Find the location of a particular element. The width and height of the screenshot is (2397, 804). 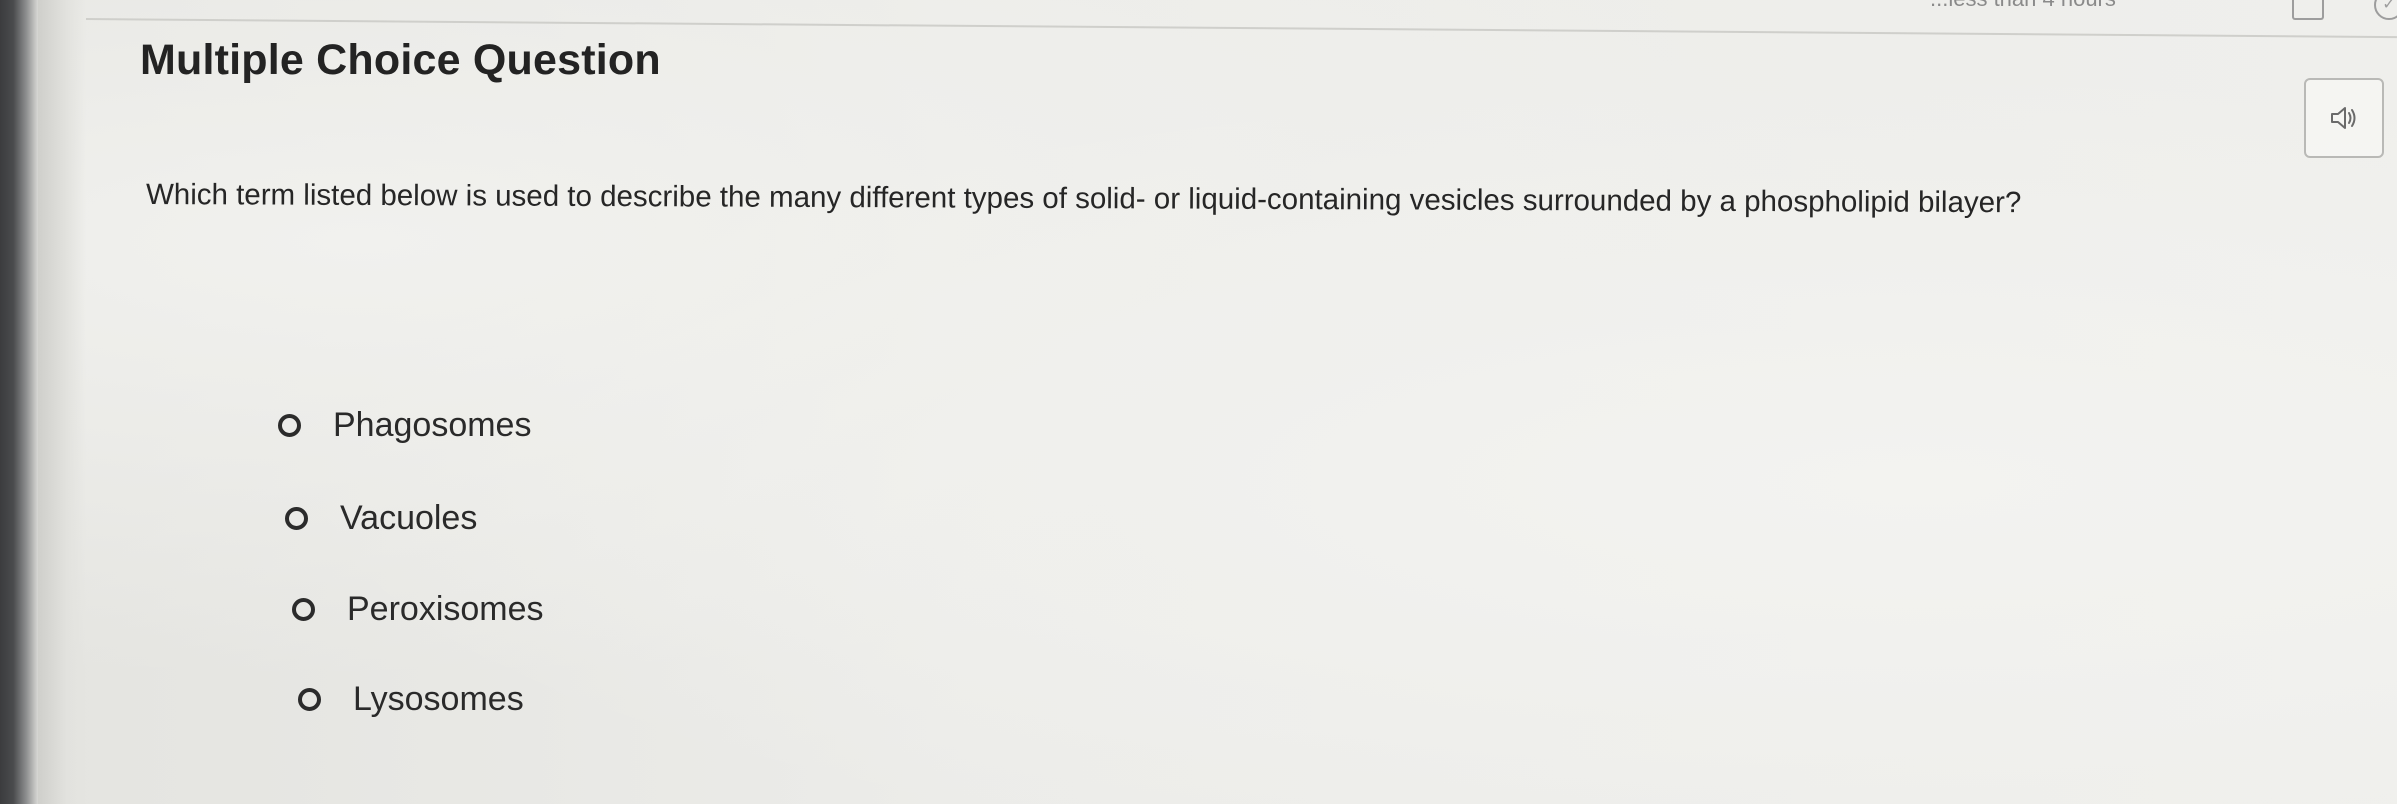

choice-phagosomes: Phagosomes is located at coordinates (404, 425).